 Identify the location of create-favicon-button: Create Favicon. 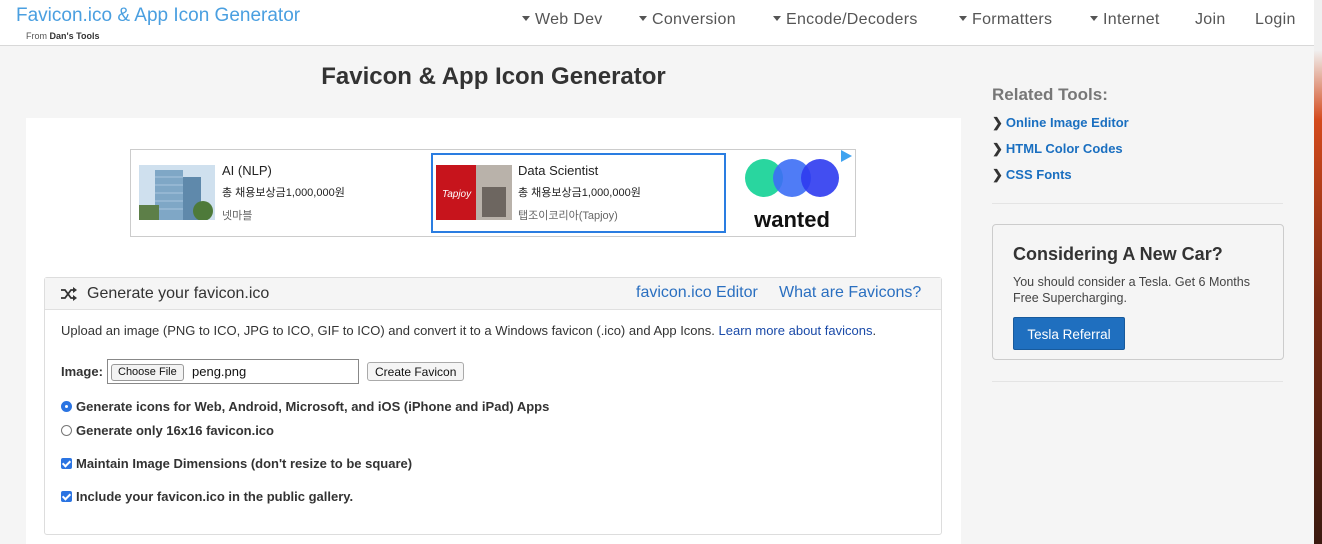
(416, 371).